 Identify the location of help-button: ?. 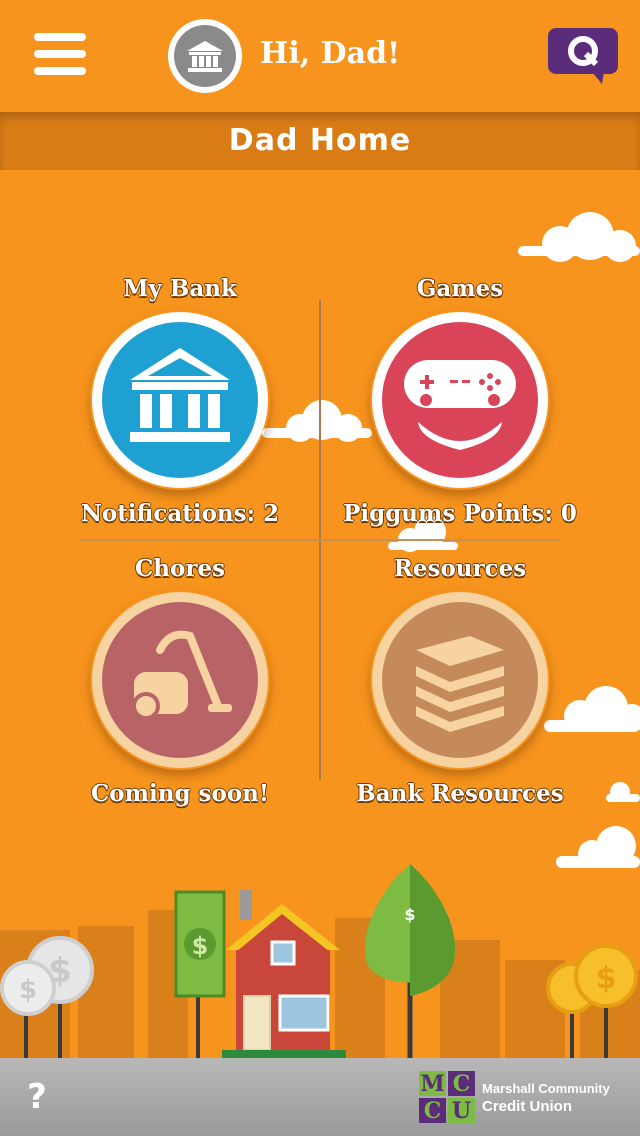
(37, 1097).